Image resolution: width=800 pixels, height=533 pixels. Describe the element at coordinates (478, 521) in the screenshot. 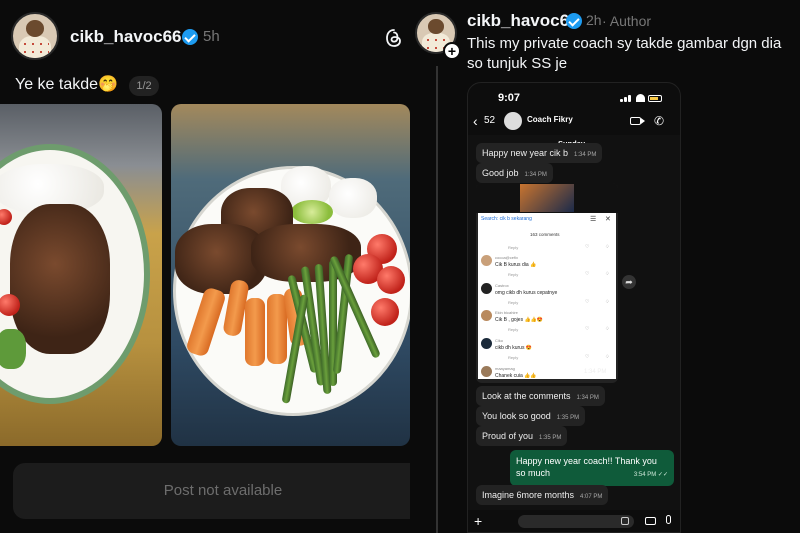

I see `attach-plus-icon: +` at that location.